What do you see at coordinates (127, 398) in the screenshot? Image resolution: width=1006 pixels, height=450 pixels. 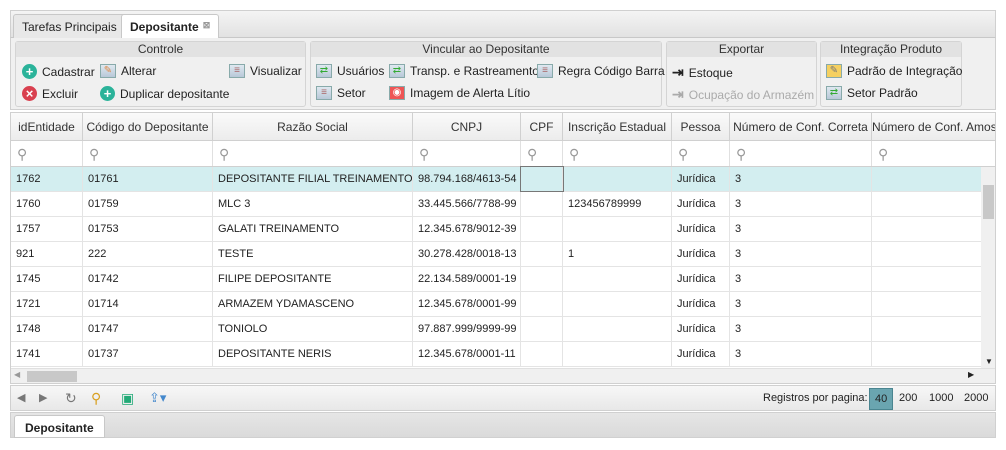 I see `chart-icon: ▣` at bounding box center [127, 398].